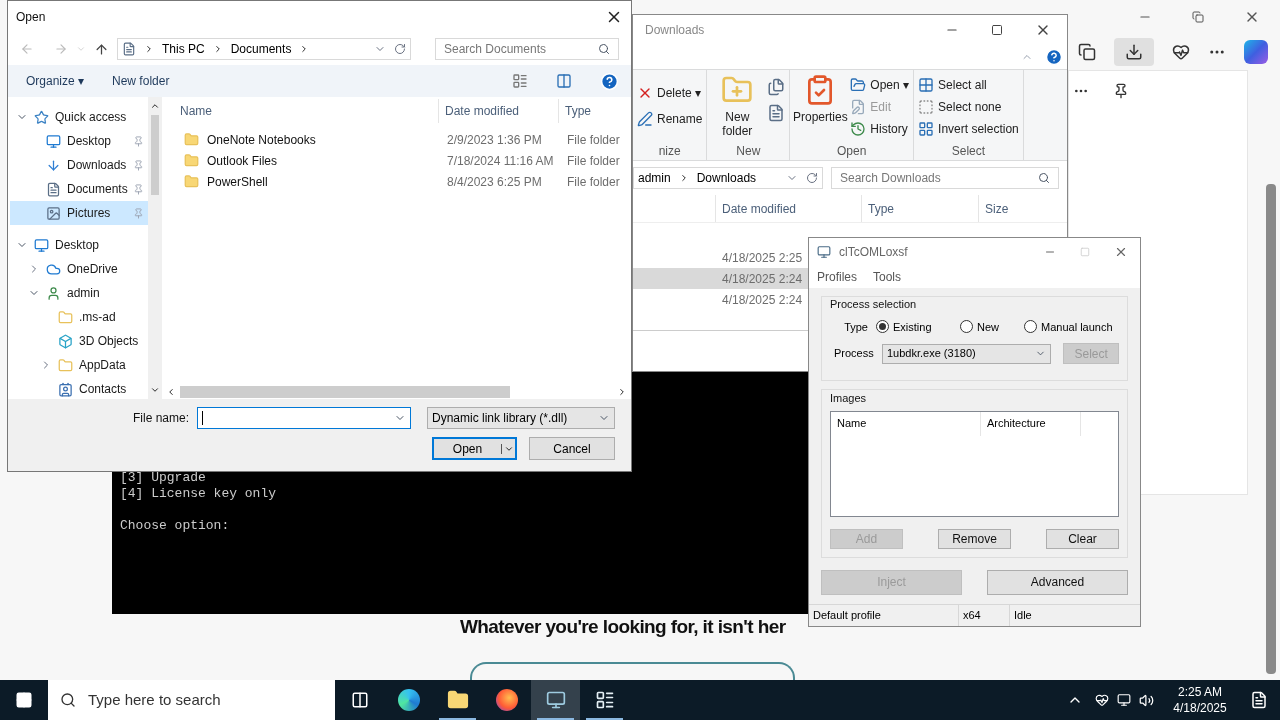 Image resolution: width=1280 pixels, height=720 pixels. What do you see at coordinates (183, 49) in the screenshot?
I see `breadcrumb-item: This PC` at bounding box center [183, 49].